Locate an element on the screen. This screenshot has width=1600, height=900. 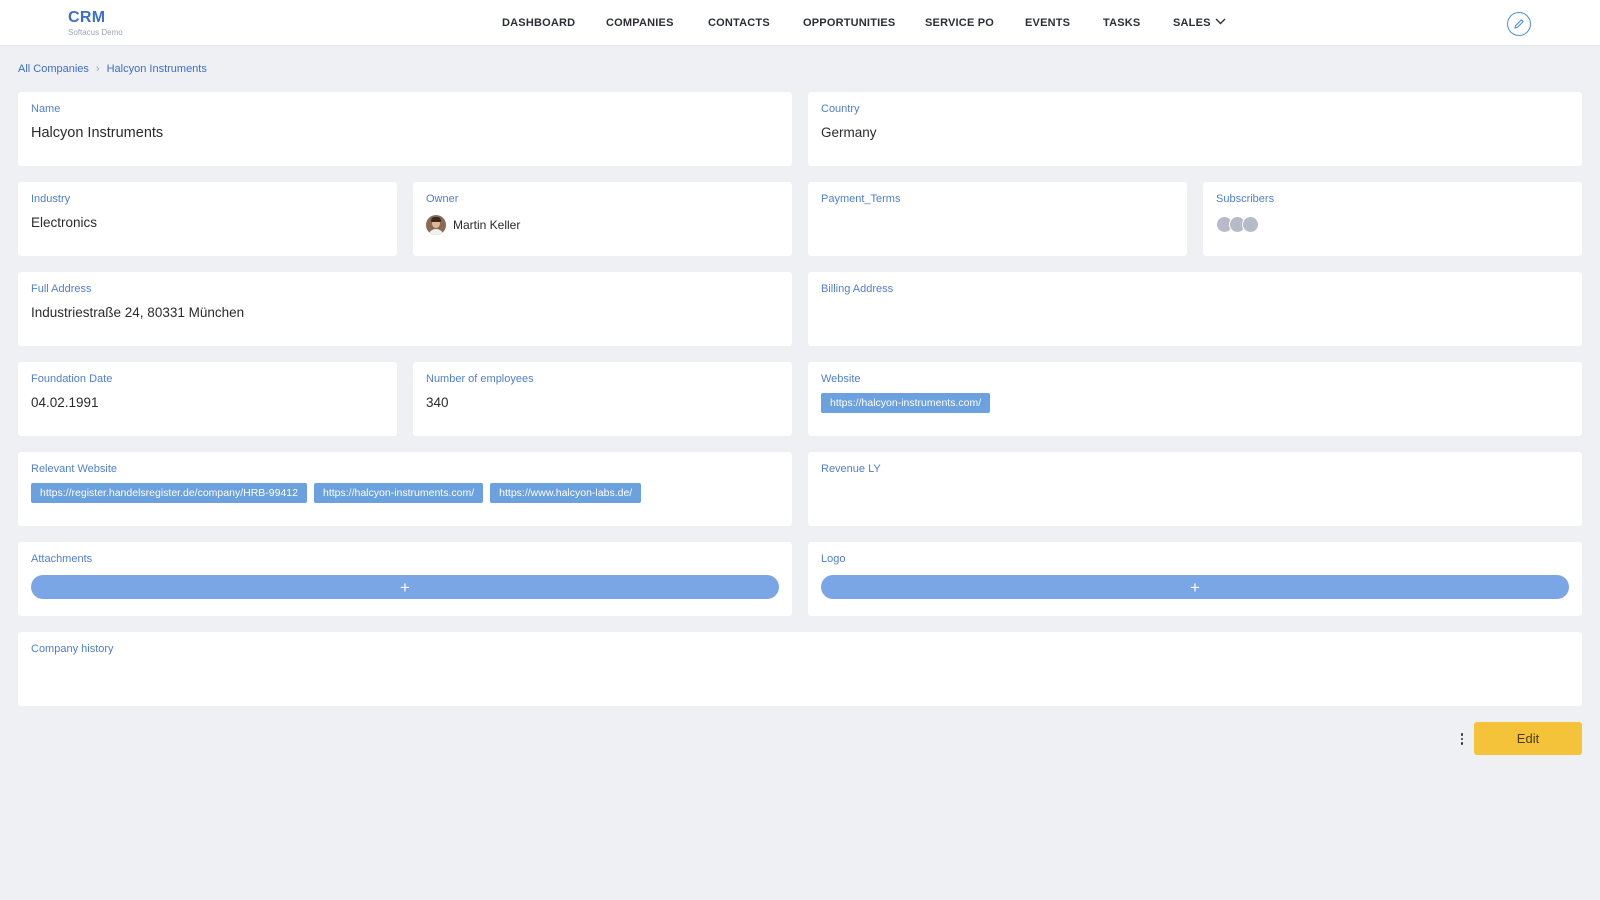
subscriber-avatar is located at coordinates (1250, 224).